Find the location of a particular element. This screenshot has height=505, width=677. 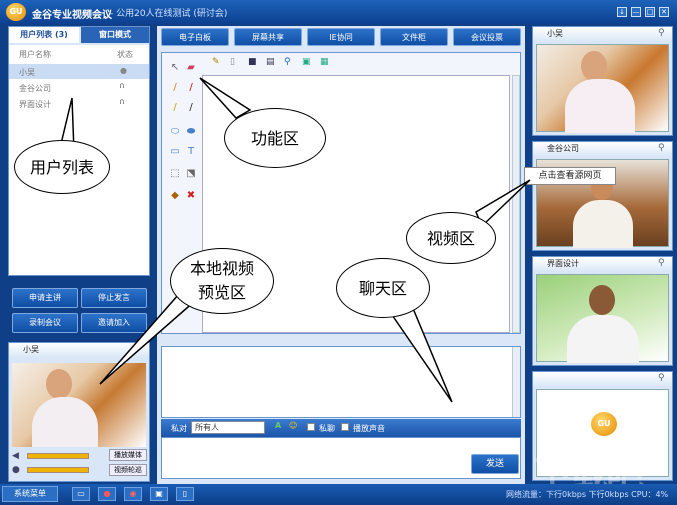

callout-chat: 聊天区 is located at coordinates (383, 288).